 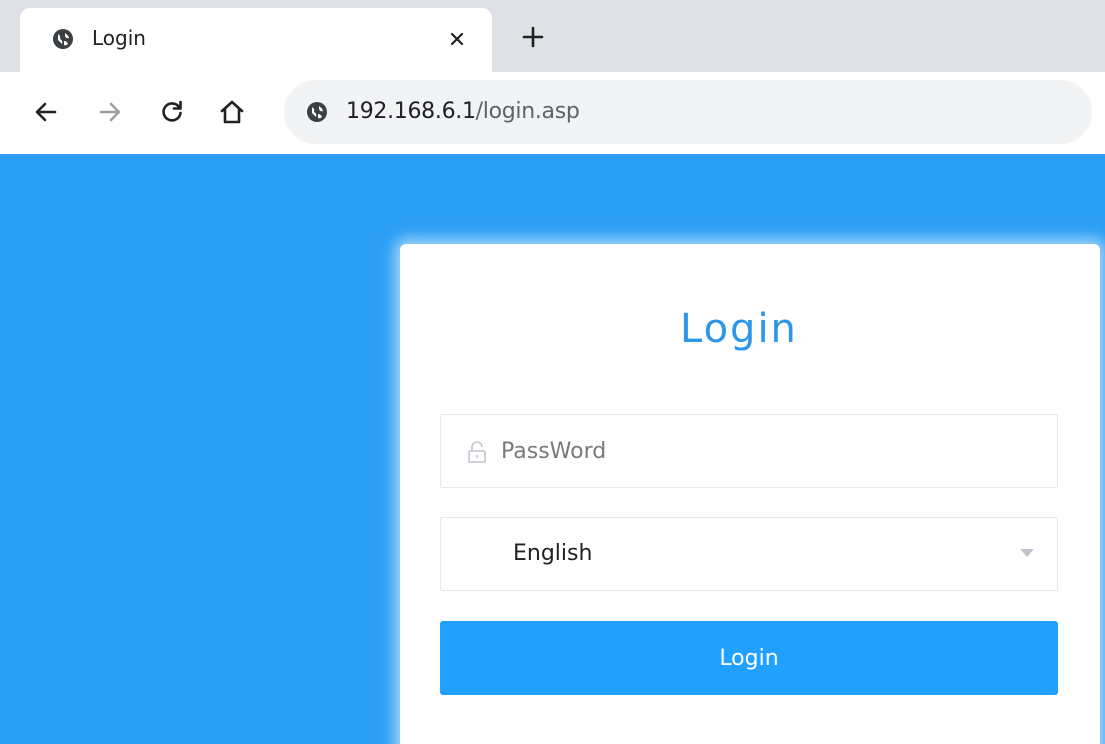 What do you see at coordinates (552, 36) in the screenshot?
I see `tab-strip: Login` at bounding box center [552, 36].